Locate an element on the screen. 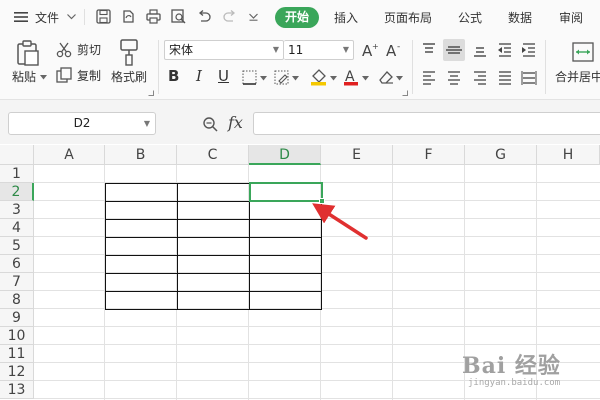 The image size is (600, 400). fill-pattern-dropdown-icon is located at coordinates (295, 78).